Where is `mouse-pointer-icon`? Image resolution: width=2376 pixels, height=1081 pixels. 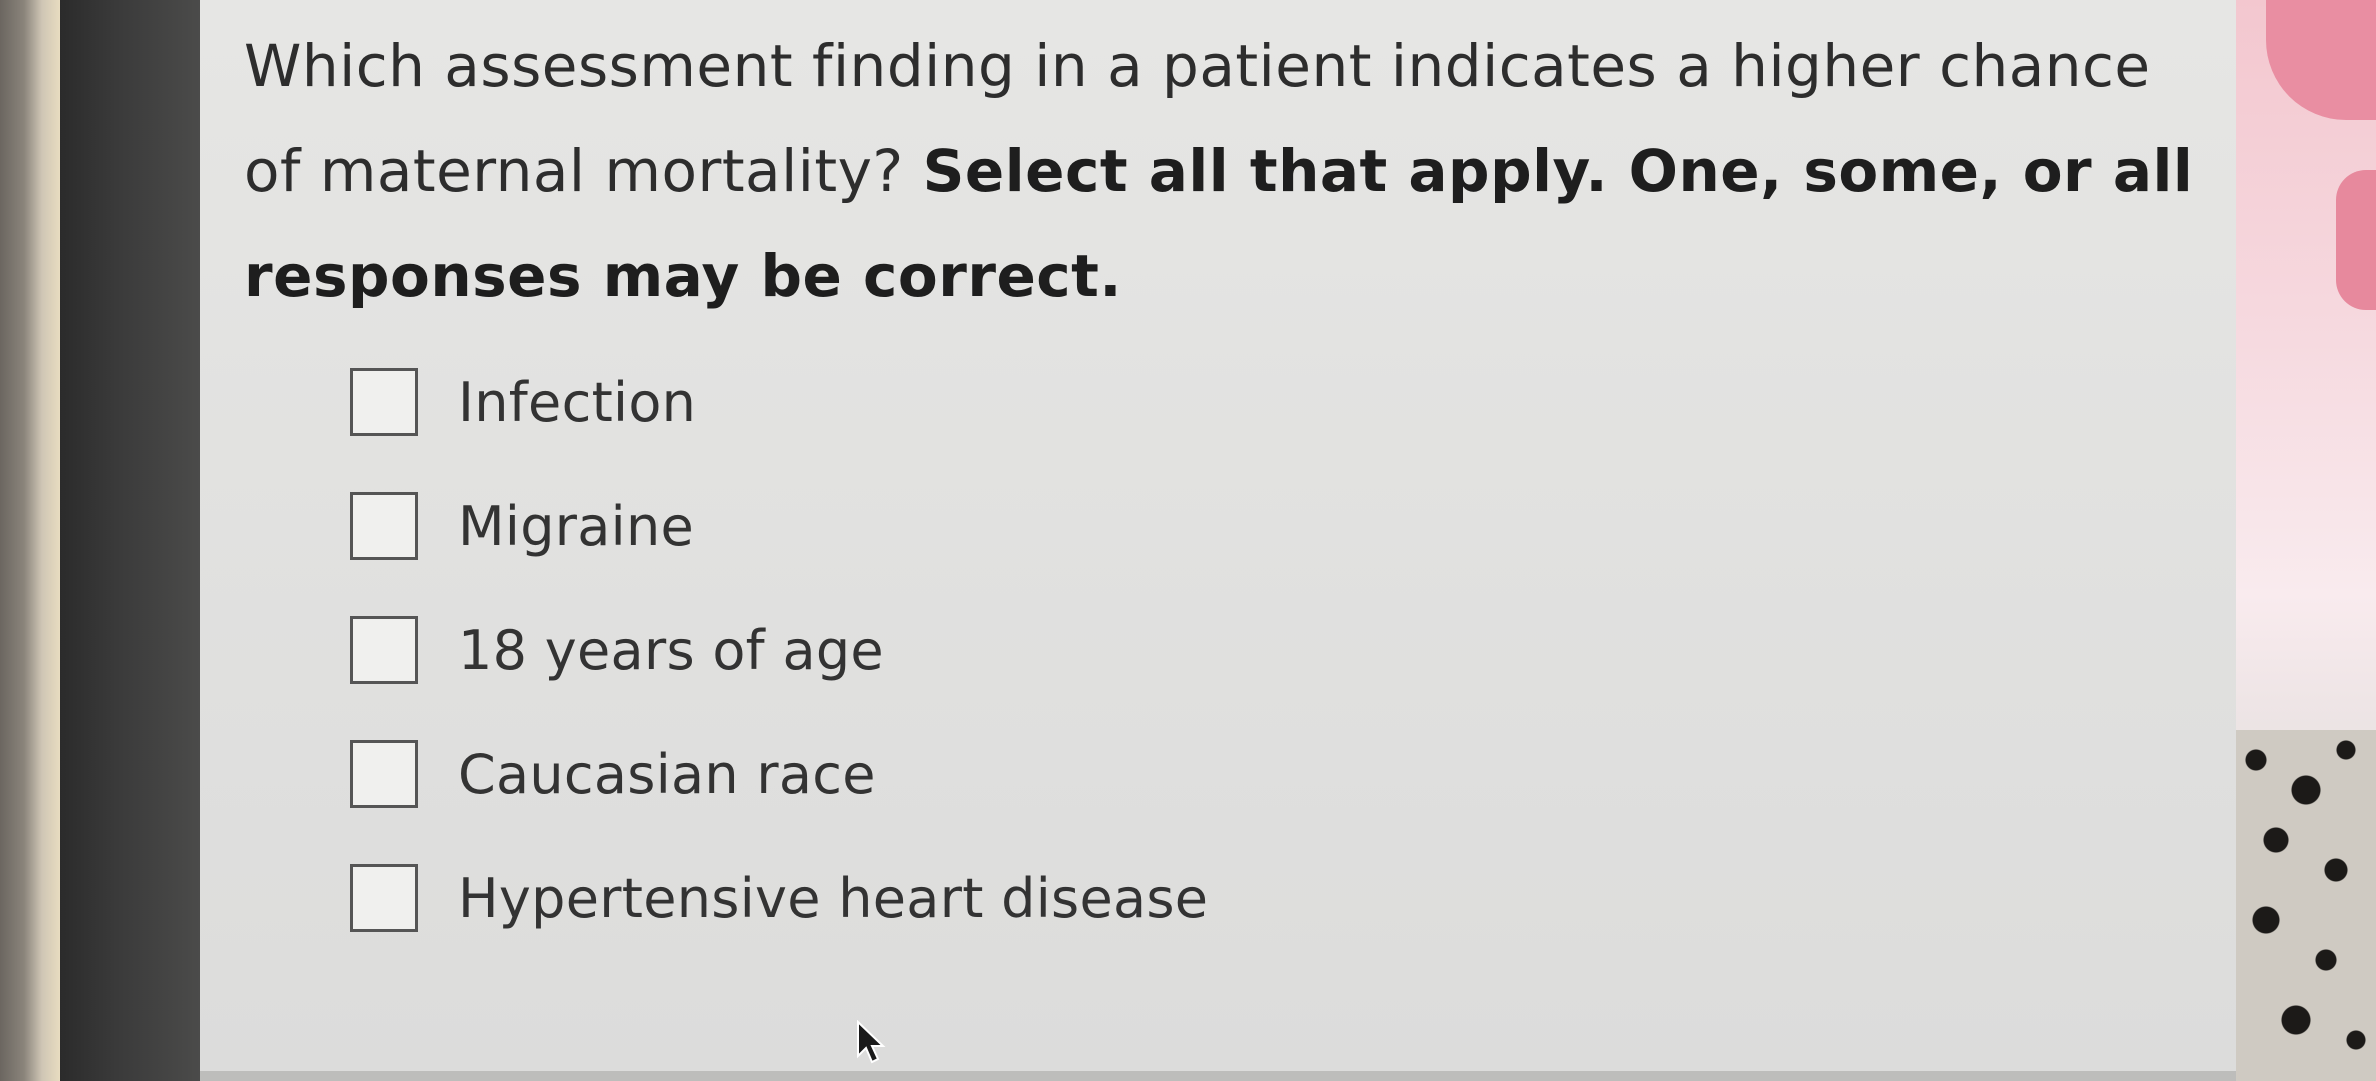 mouse-pointer-icon is located at coordinates (871, 1042).